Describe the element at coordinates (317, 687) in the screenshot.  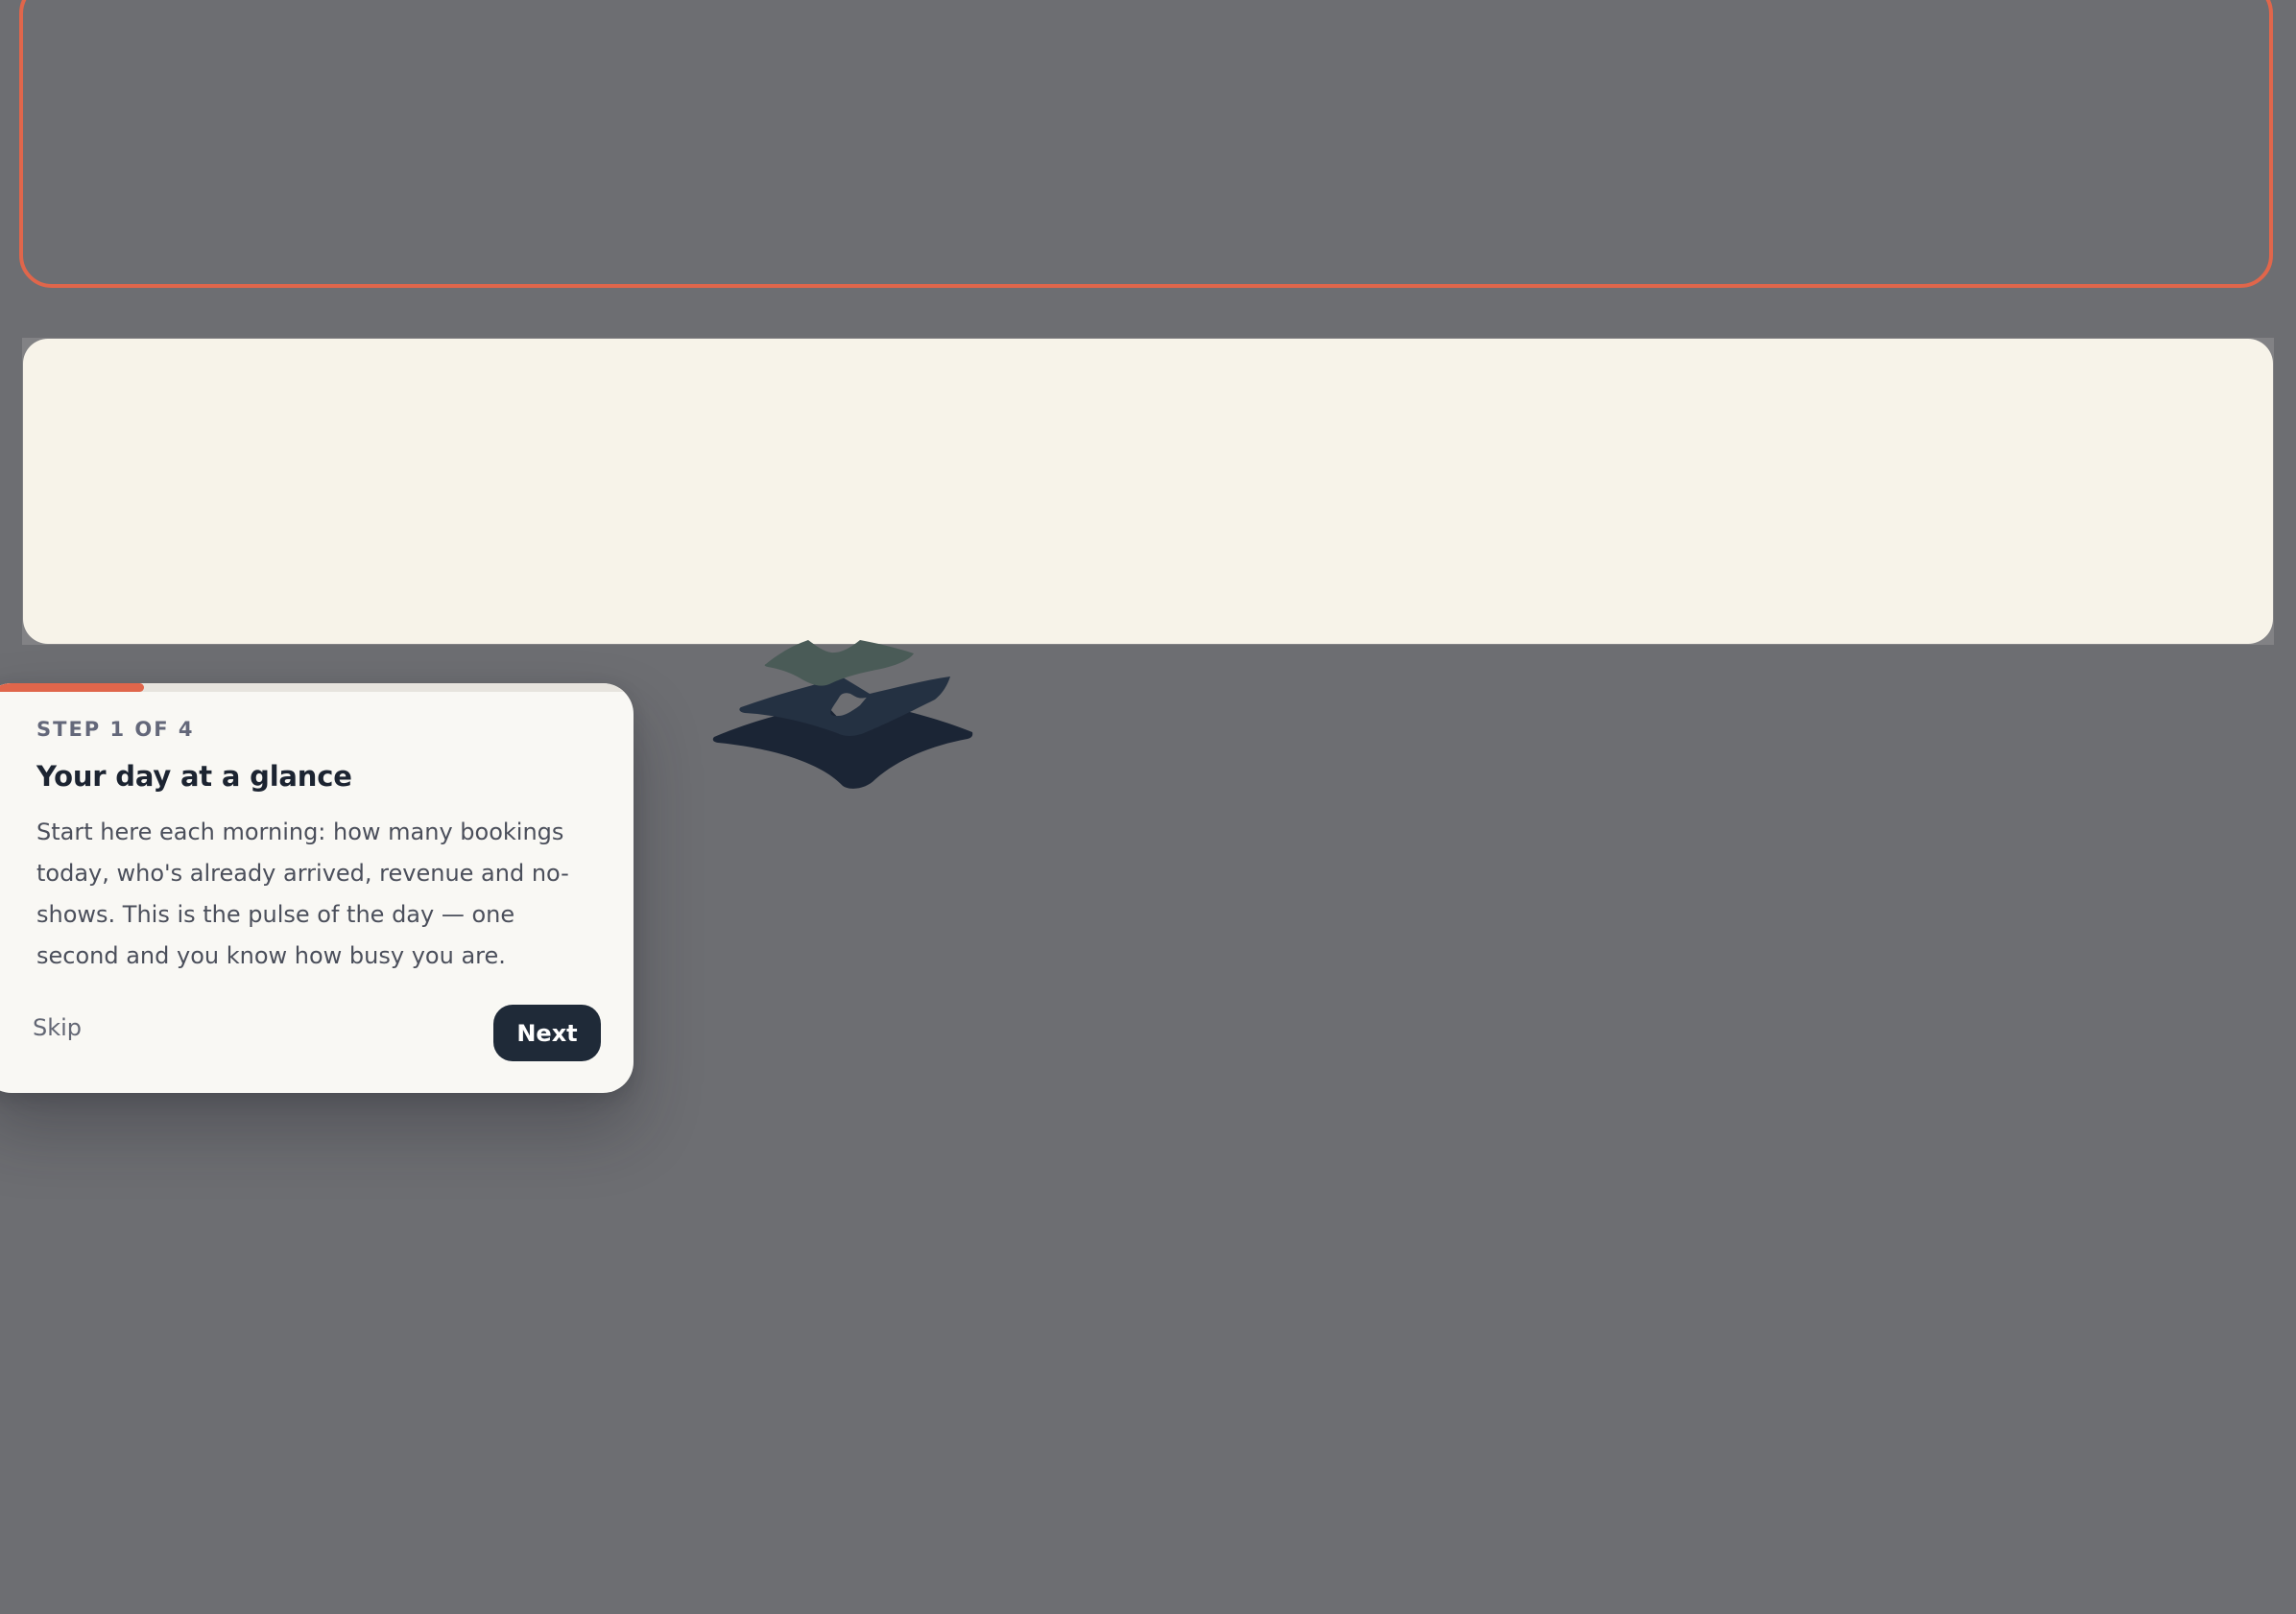
I see `tour-progress-track` at that location.